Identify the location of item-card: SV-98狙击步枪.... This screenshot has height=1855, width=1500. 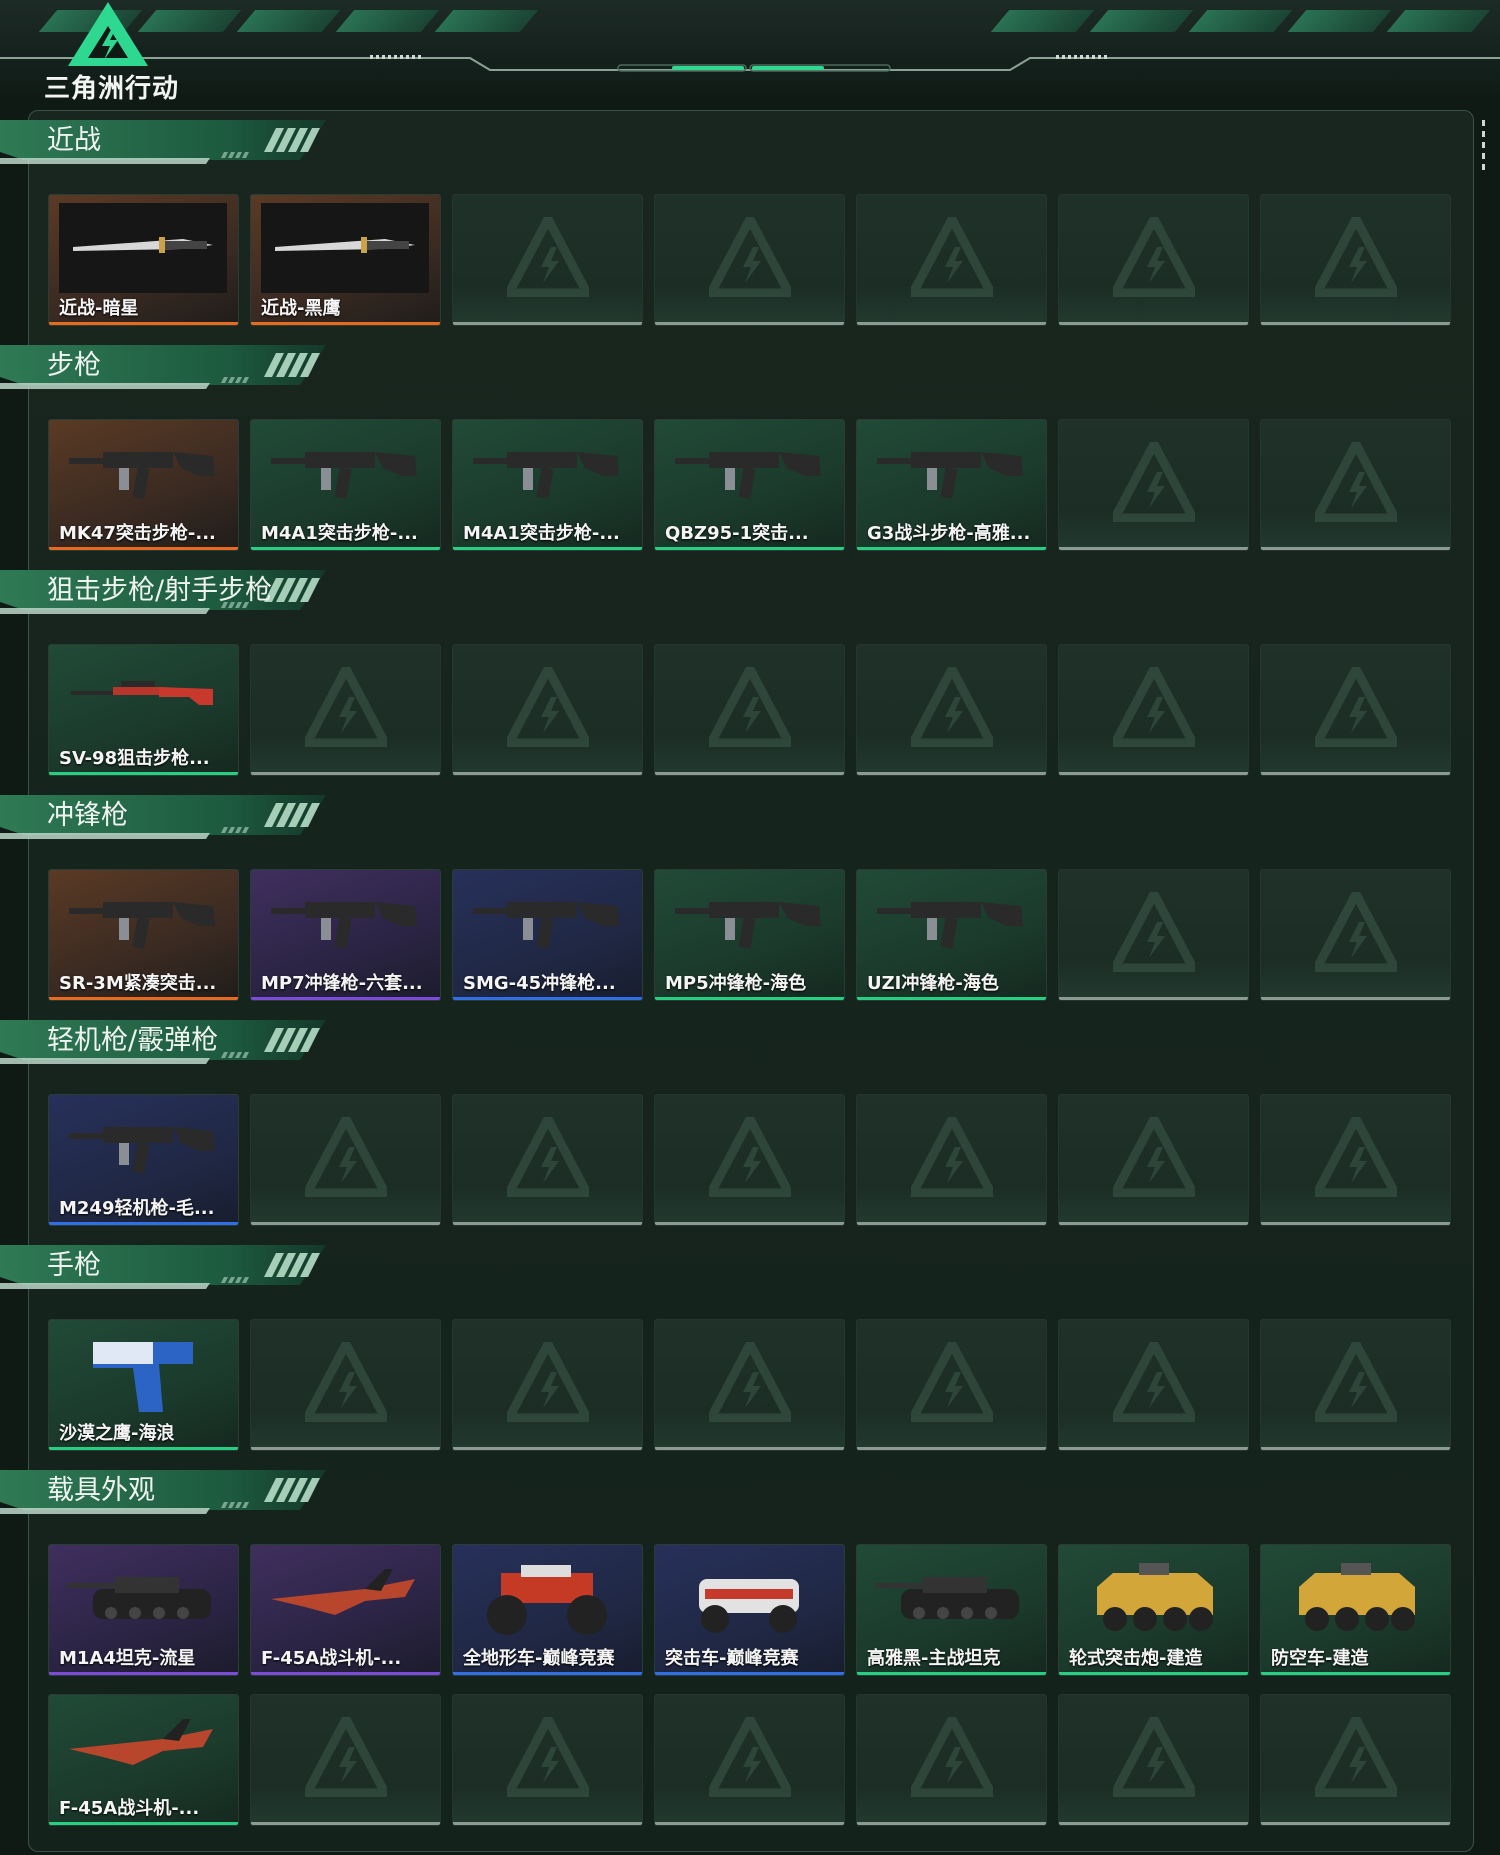
(143, 710).